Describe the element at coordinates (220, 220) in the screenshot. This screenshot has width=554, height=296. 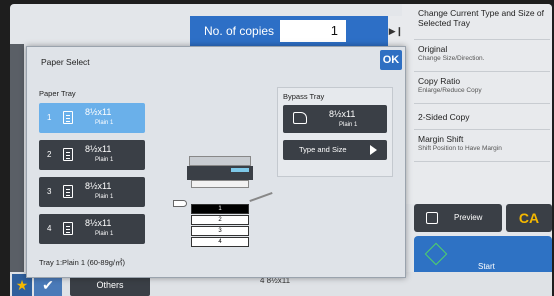
I see `machine-tray-2: 2` at that location.